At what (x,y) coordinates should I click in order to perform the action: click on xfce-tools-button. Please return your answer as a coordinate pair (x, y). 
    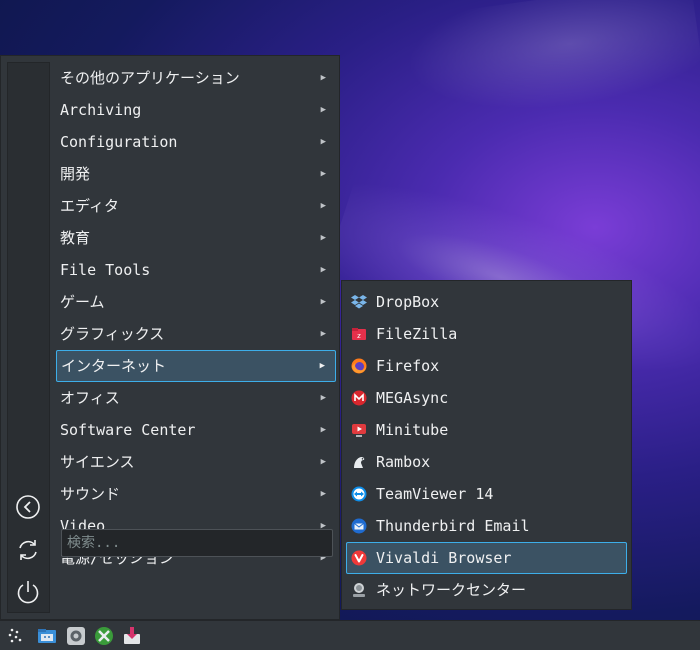
    Looking at the image, I should click on (104, 636).